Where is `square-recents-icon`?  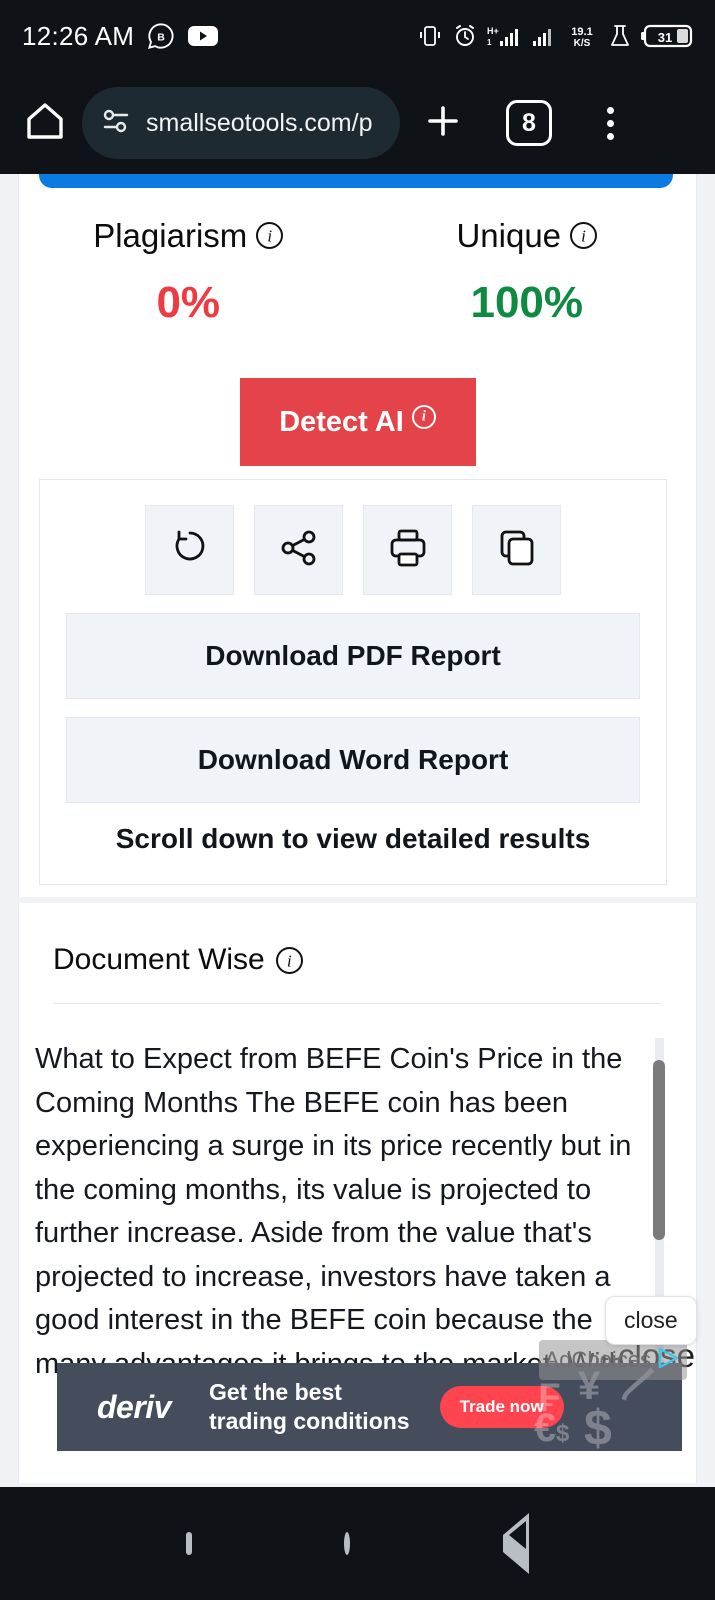 square-recents-icon is located at coordinates (189, 1543).